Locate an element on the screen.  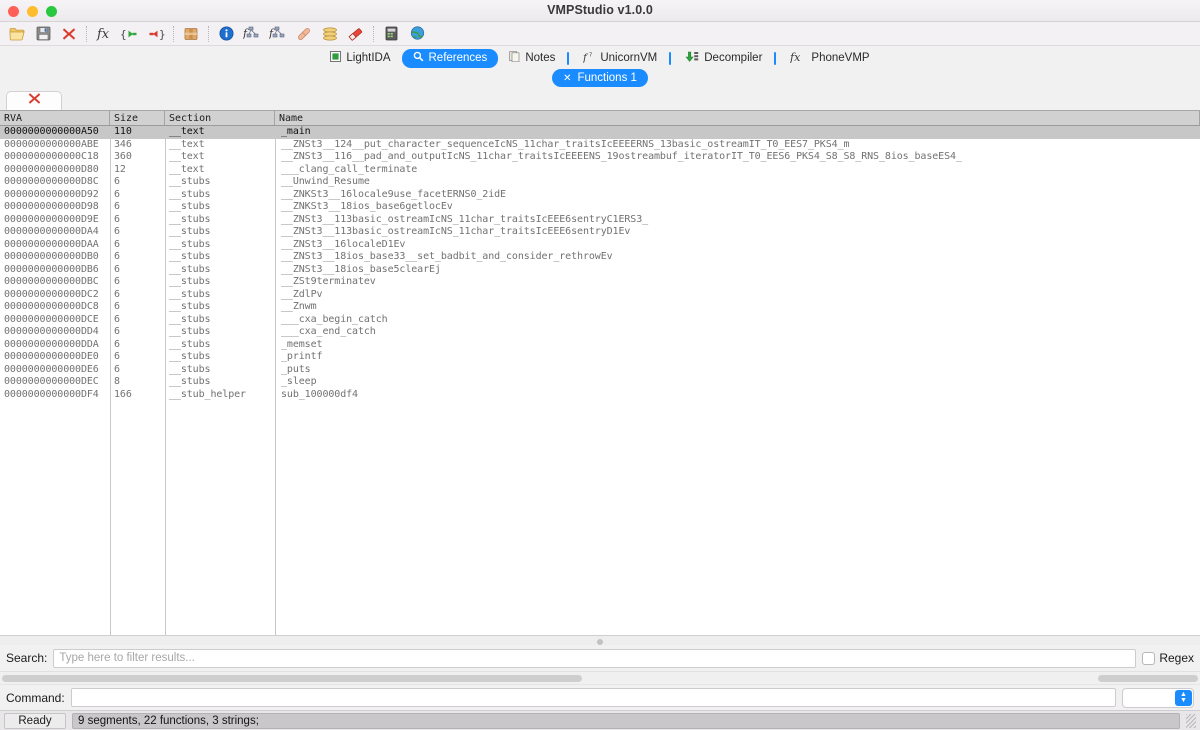
tab-references: References is located at coordinates (450, 58).